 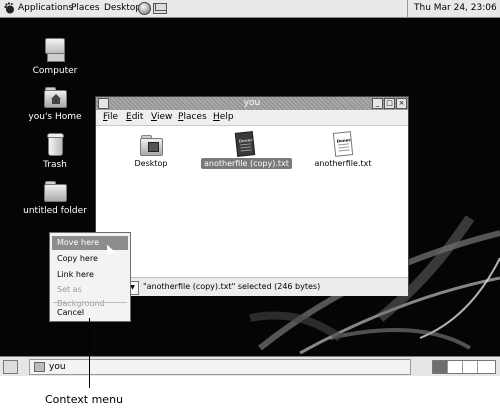 I want to click on desktop-icon-trash: Trash, so click(x=55, y=151).